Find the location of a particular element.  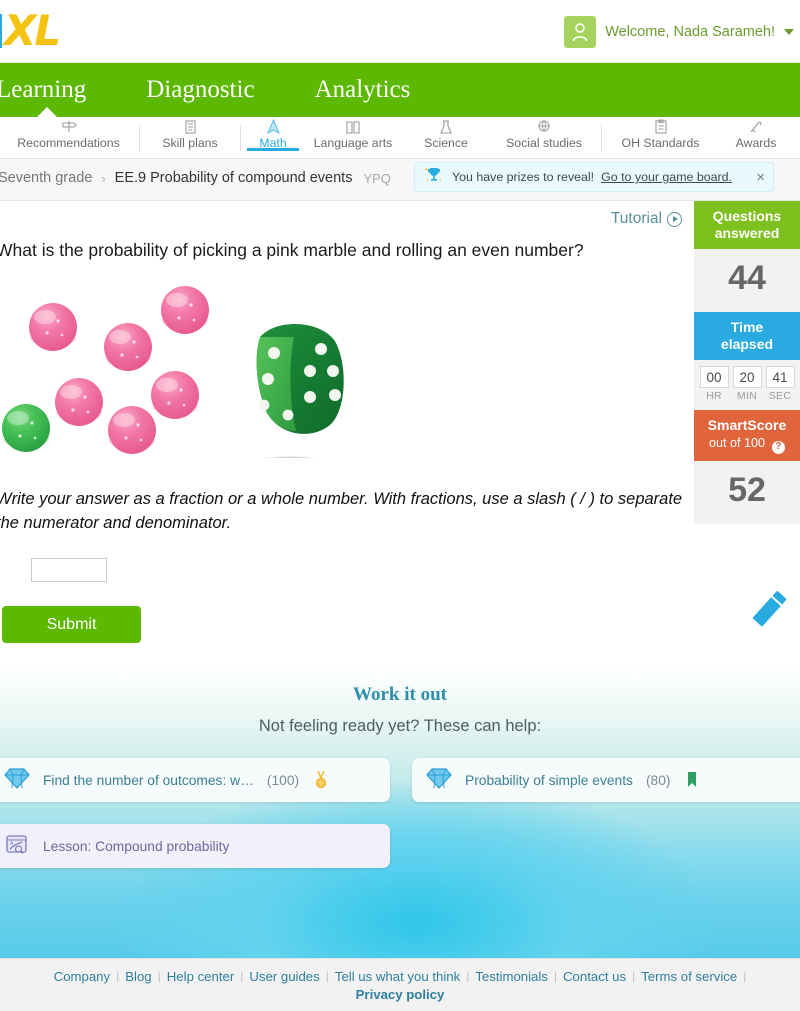

footer-link-user-guides: User guides is located at coordinates (284, 976).